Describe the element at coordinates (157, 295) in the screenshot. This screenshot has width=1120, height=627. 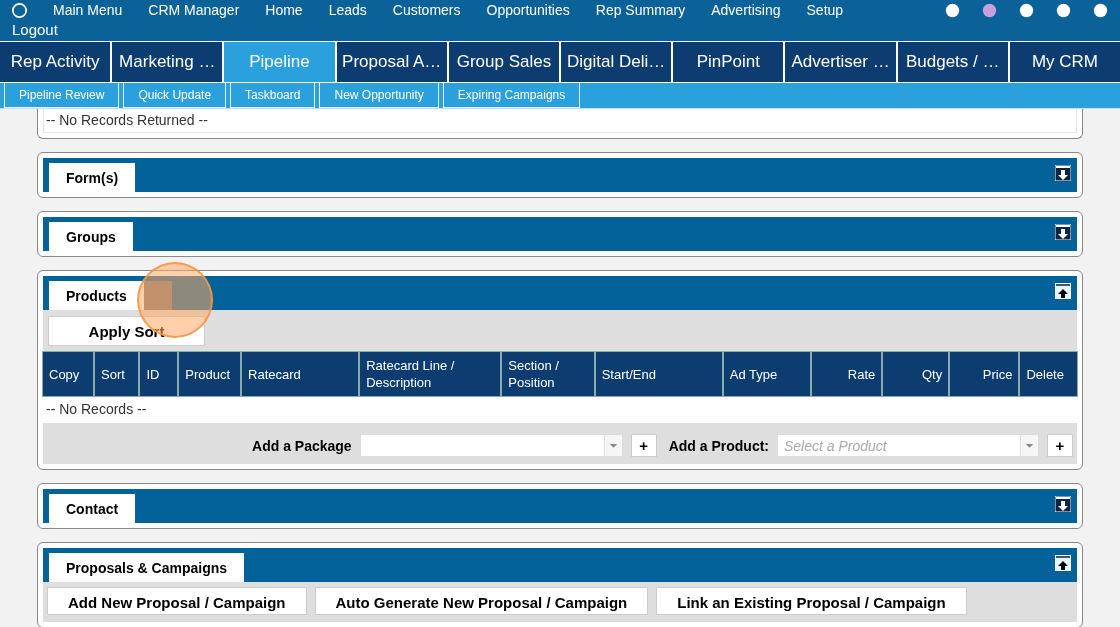
I see `tab-hover-highlight` at that location.